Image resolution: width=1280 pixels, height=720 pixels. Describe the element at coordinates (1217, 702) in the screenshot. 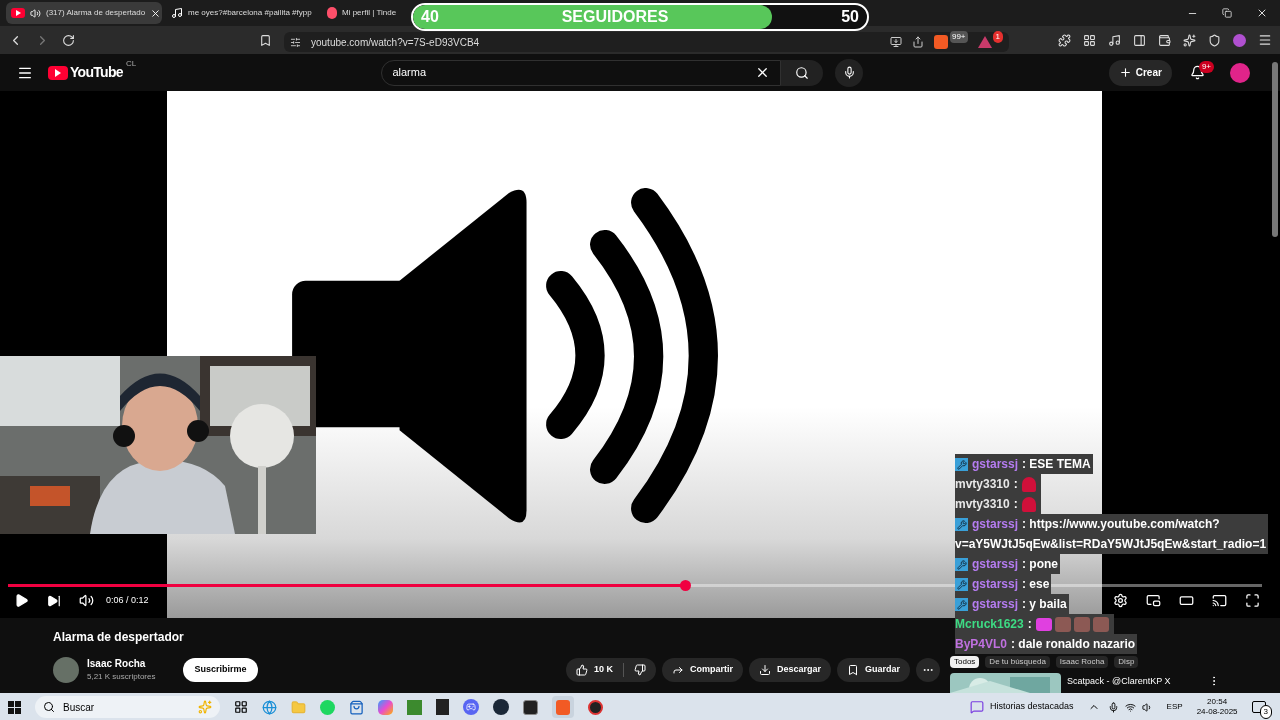

I see `clock-time: 20:54` at that location.